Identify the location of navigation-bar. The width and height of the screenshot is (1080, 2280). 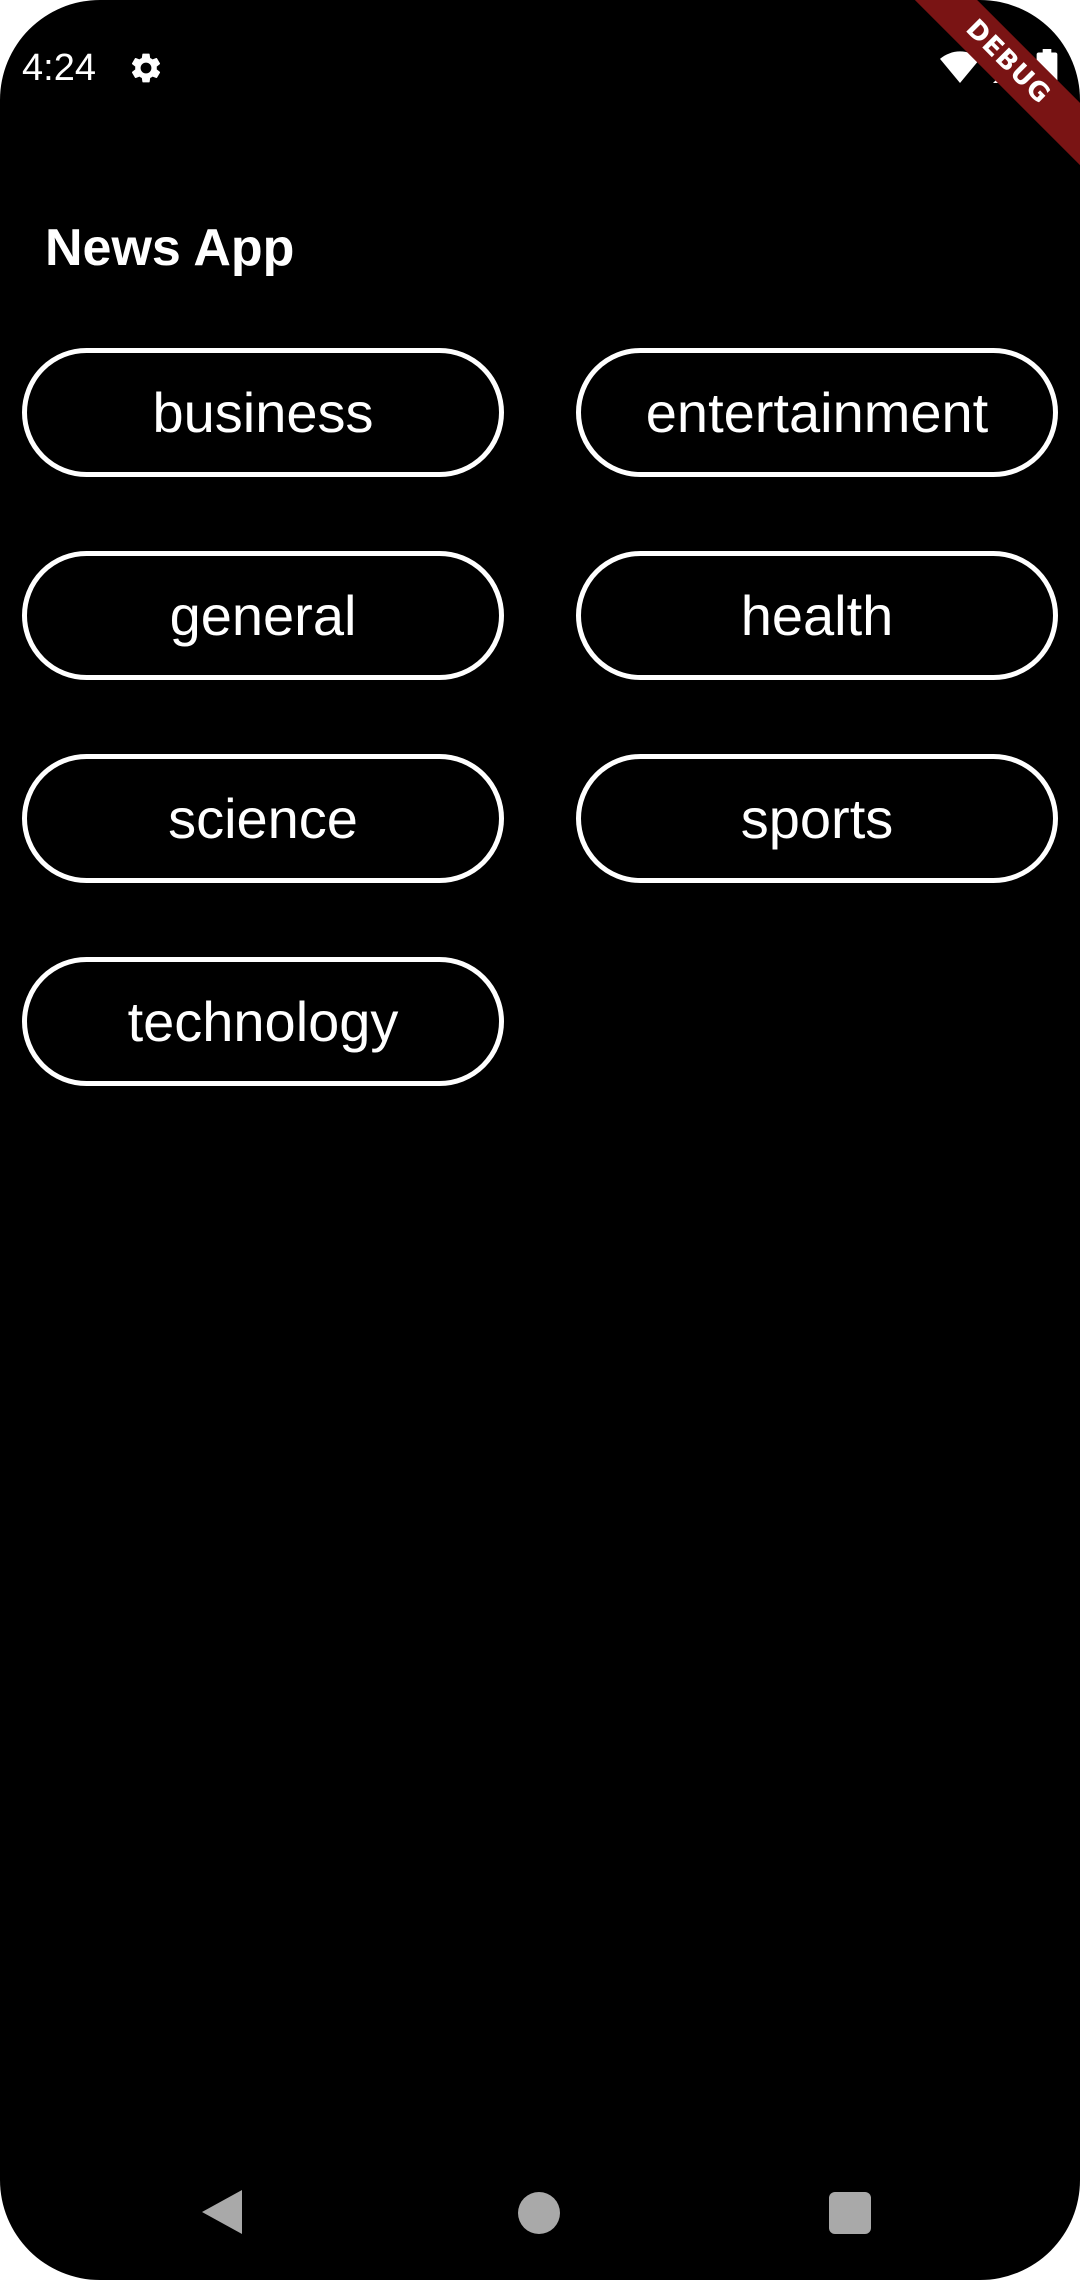
(540, 2210).